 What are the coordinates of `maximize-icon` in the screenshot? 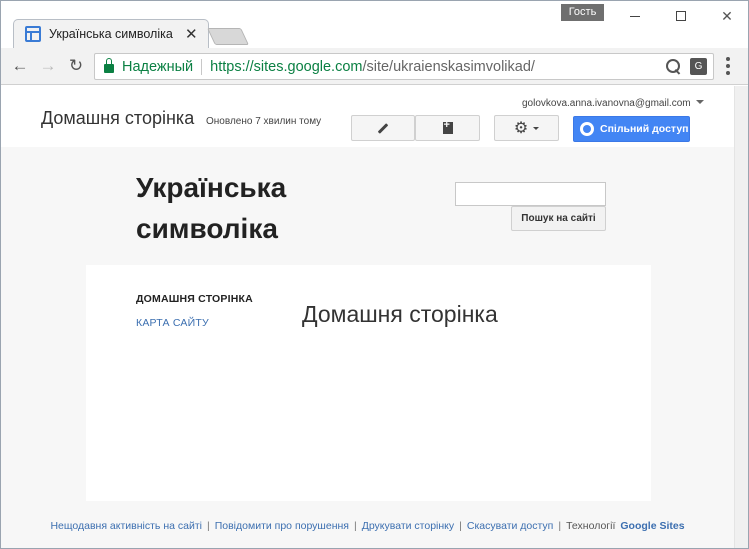 It's located at (681, 16).